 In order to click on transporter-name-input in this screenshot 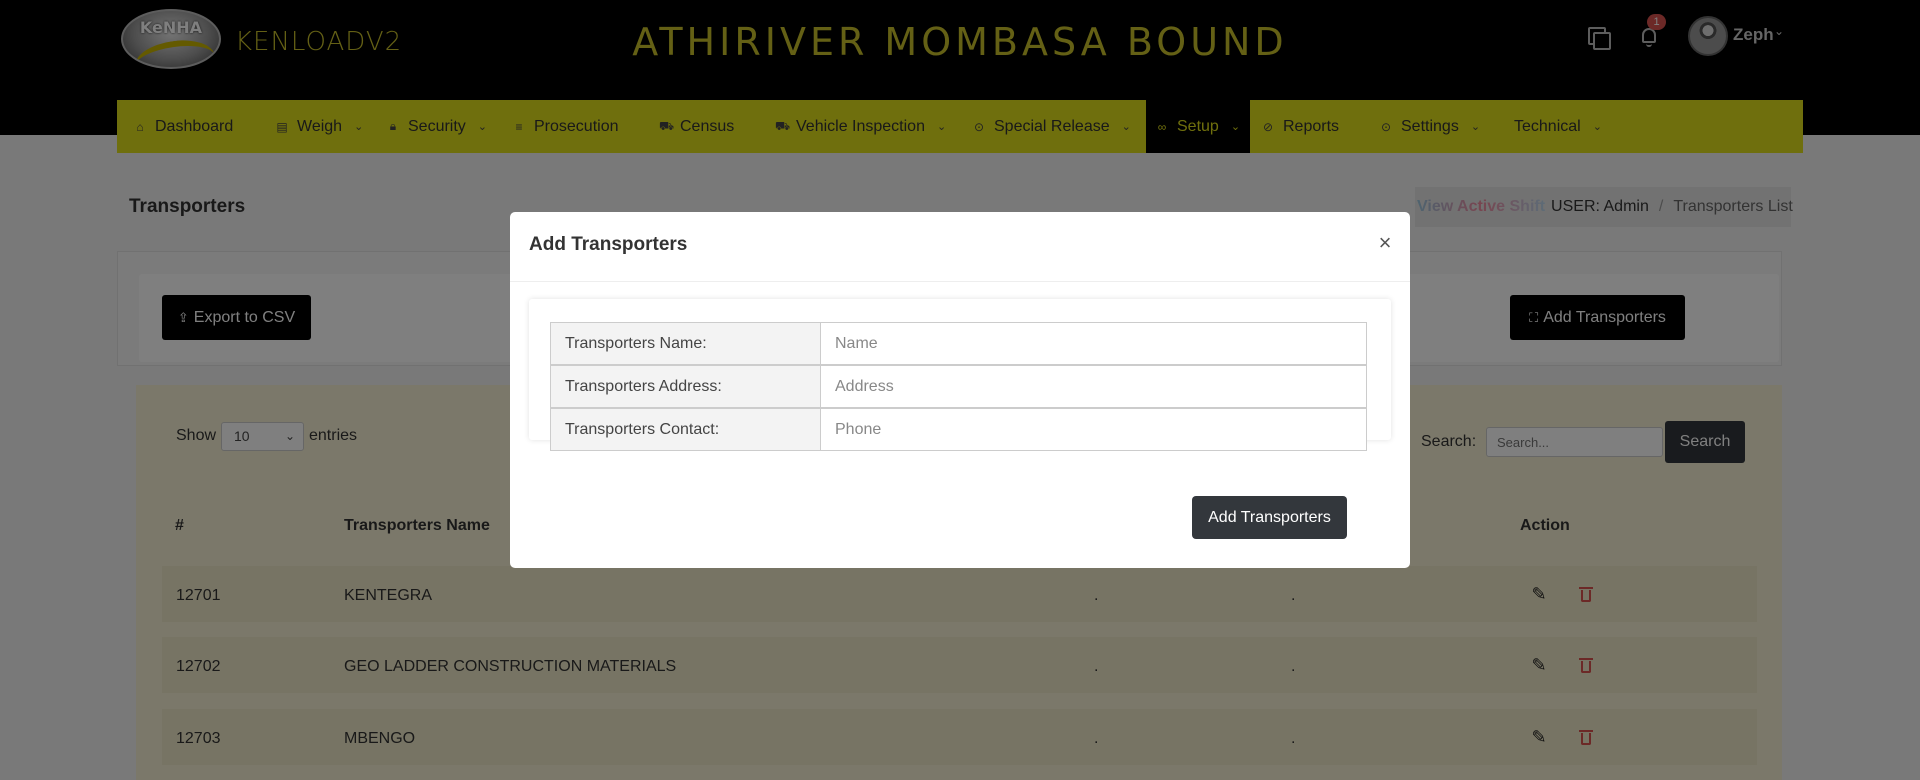, I will do `click(1094, 343)`.